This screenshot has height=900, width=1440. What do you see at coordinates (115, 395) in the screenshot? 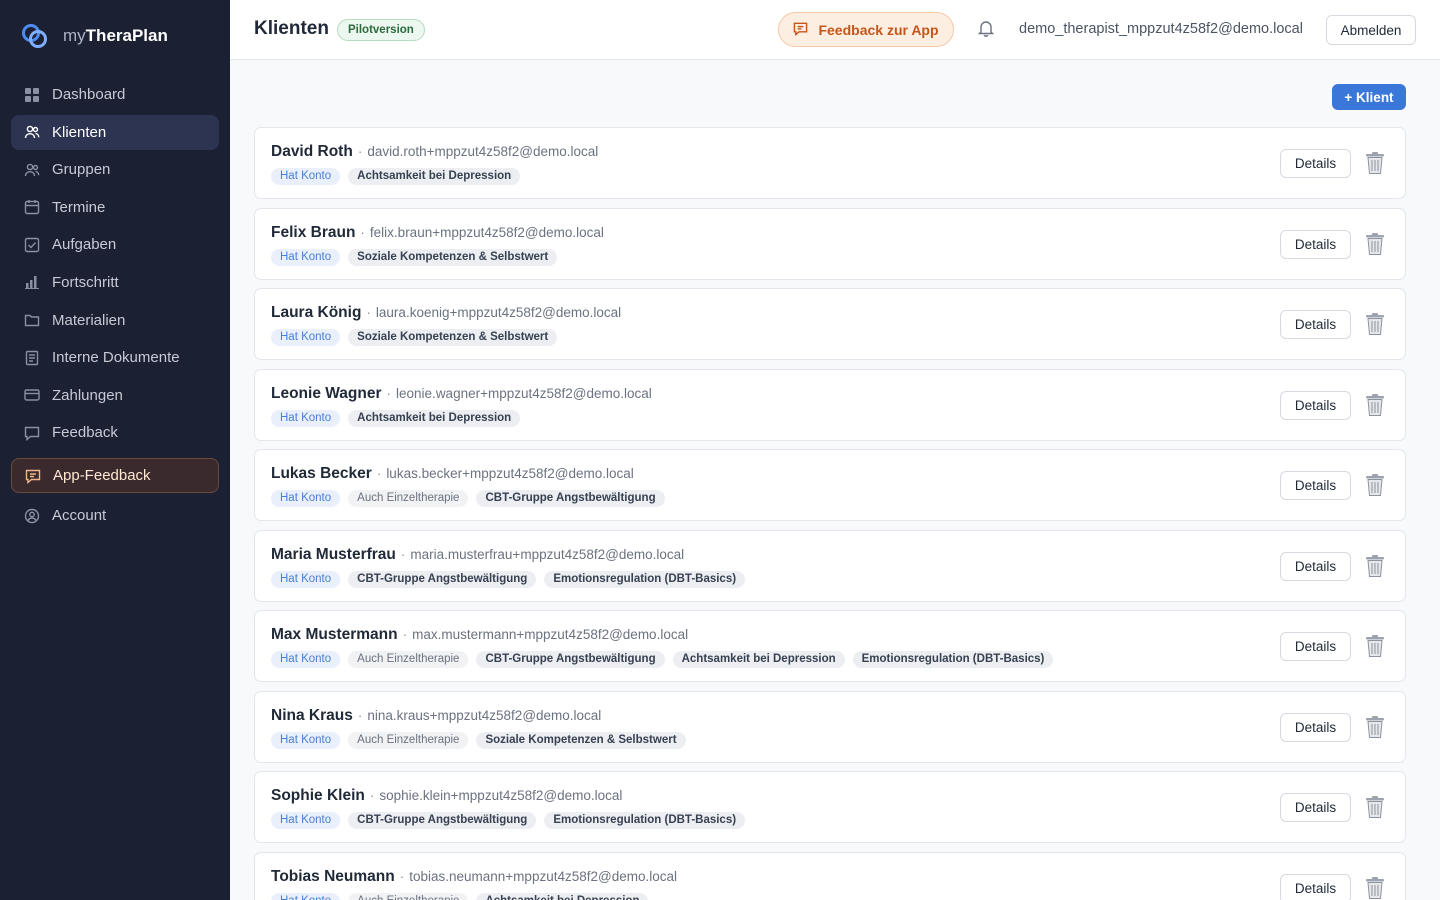
I see `sidebar-item-zahlungen: Zahlungen` at bounding box center [115, 395].